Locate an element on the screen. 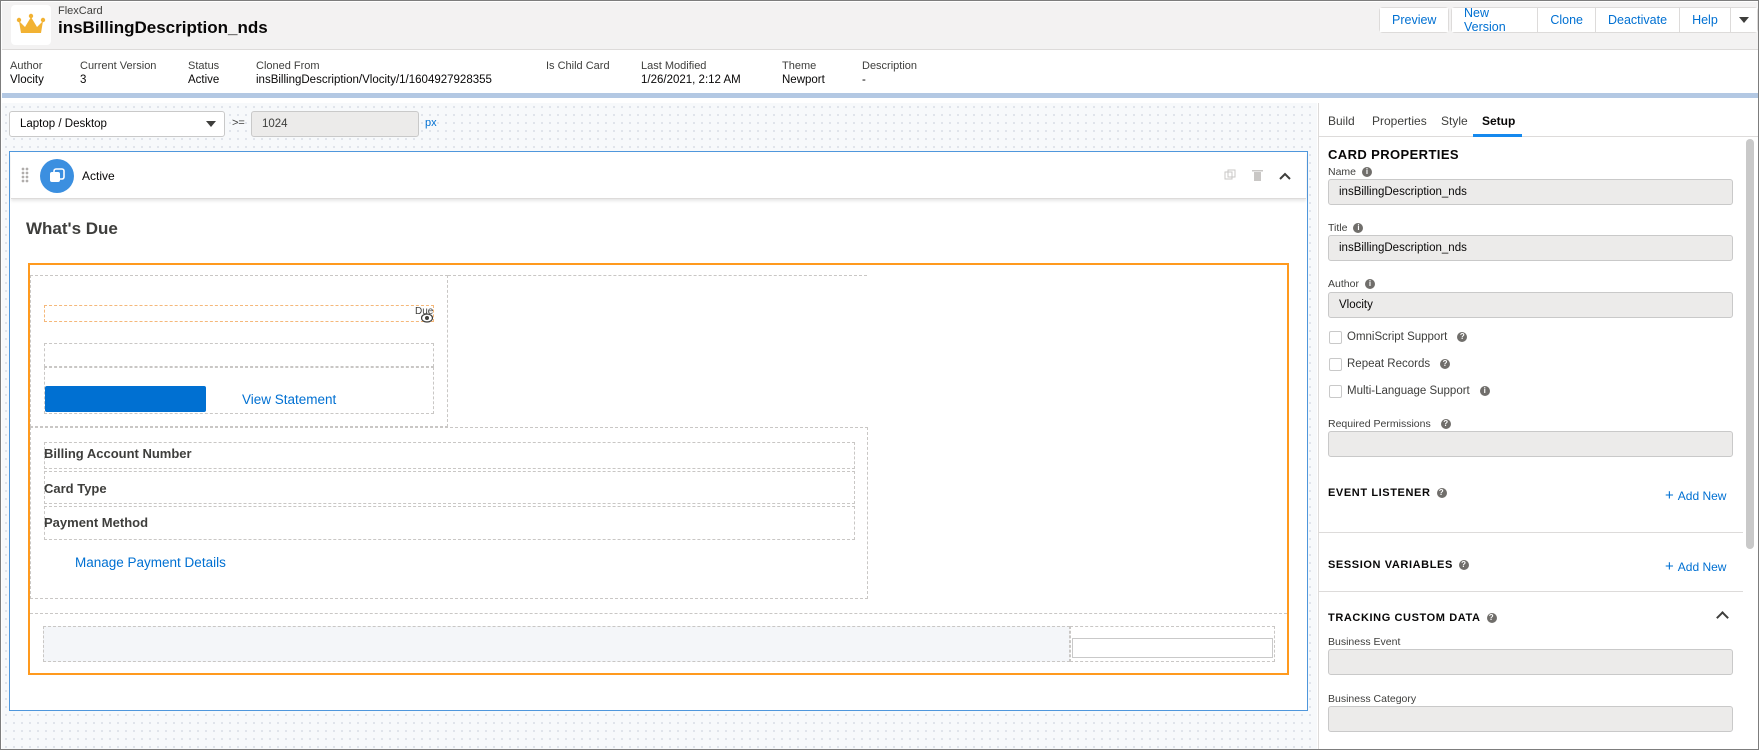  omniscript-label: OmniScript Support? is located at coordinates (1407, 337).